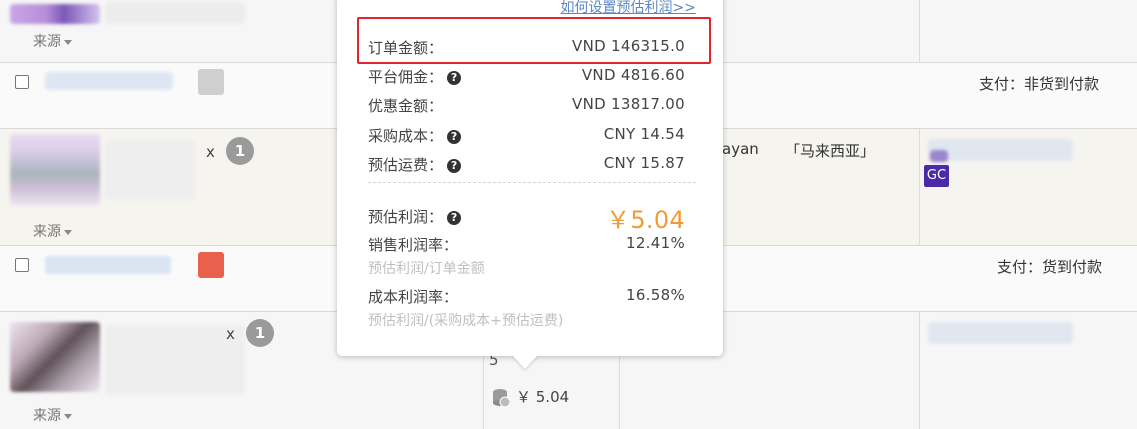 The width and height of the screenshot is (1137, 429). I want to click on gc-badge: GC, so click(936, 176).